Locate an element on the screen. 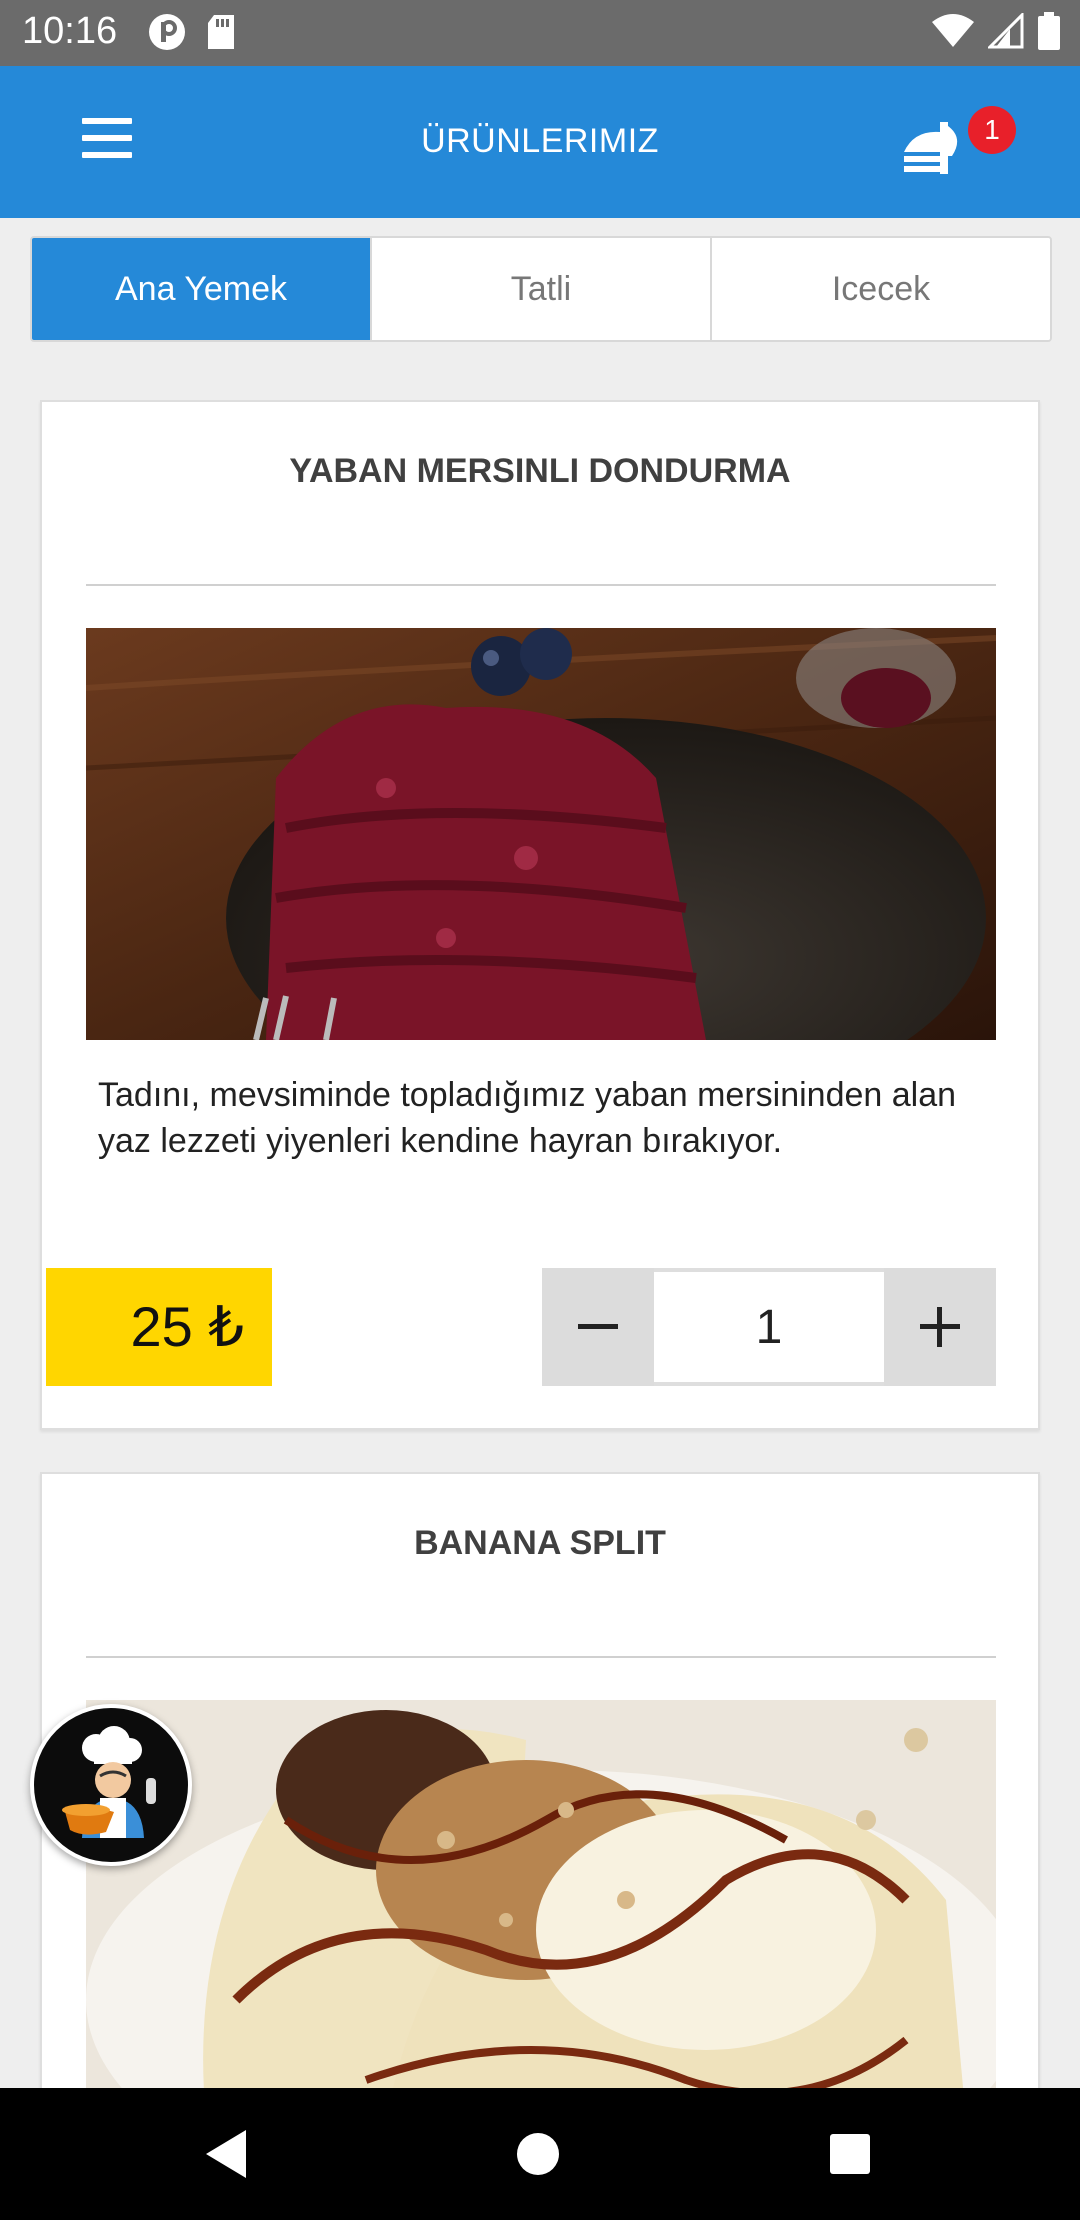 The width and height of the screenshot is (1080, 2220). home-icon is located at coordinates (538, 2154).